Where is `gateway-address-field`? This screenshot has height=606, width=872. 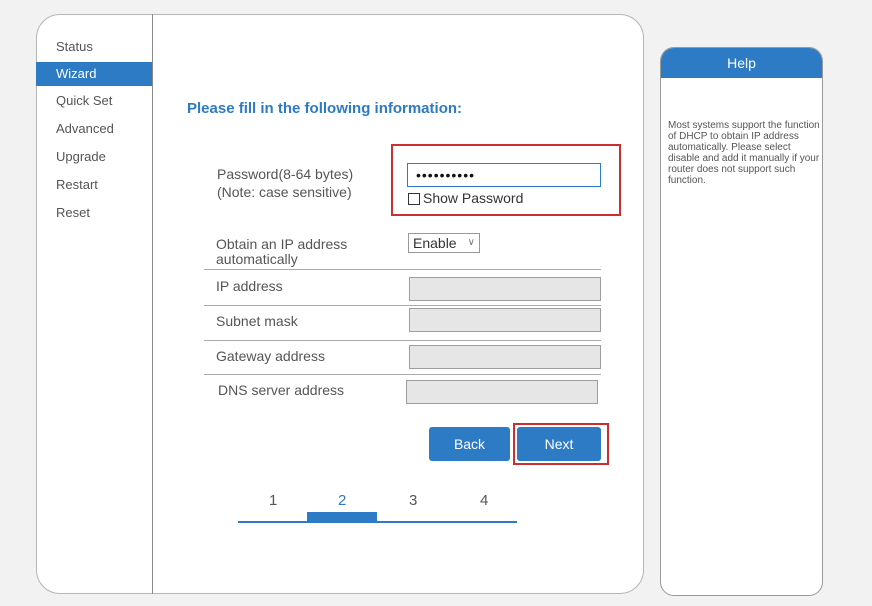 gateway-address-field is located at coordinates (505, 357).